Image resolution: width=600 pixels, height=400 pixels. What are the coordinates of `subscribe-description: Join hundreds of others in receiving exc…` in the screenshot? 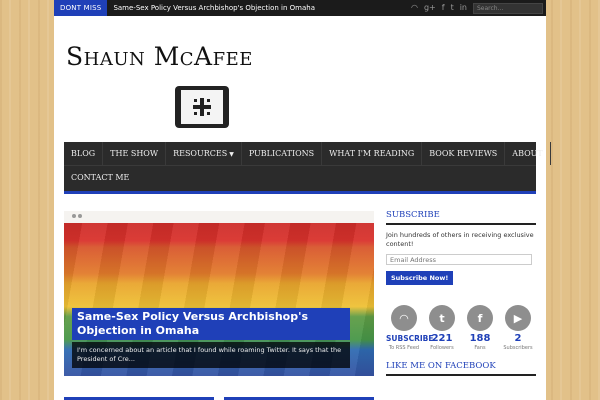 It's located at (460, 239).